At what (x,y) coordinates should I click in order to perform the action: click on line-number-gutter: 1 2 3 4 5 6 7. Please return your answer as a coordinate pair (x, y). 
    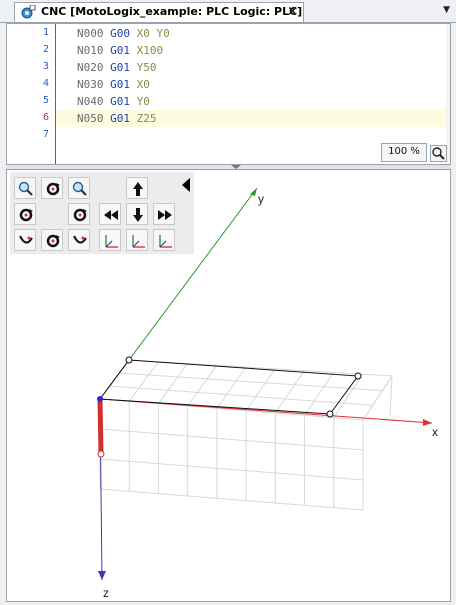
    Looking at the image, I should click on (31, 94).